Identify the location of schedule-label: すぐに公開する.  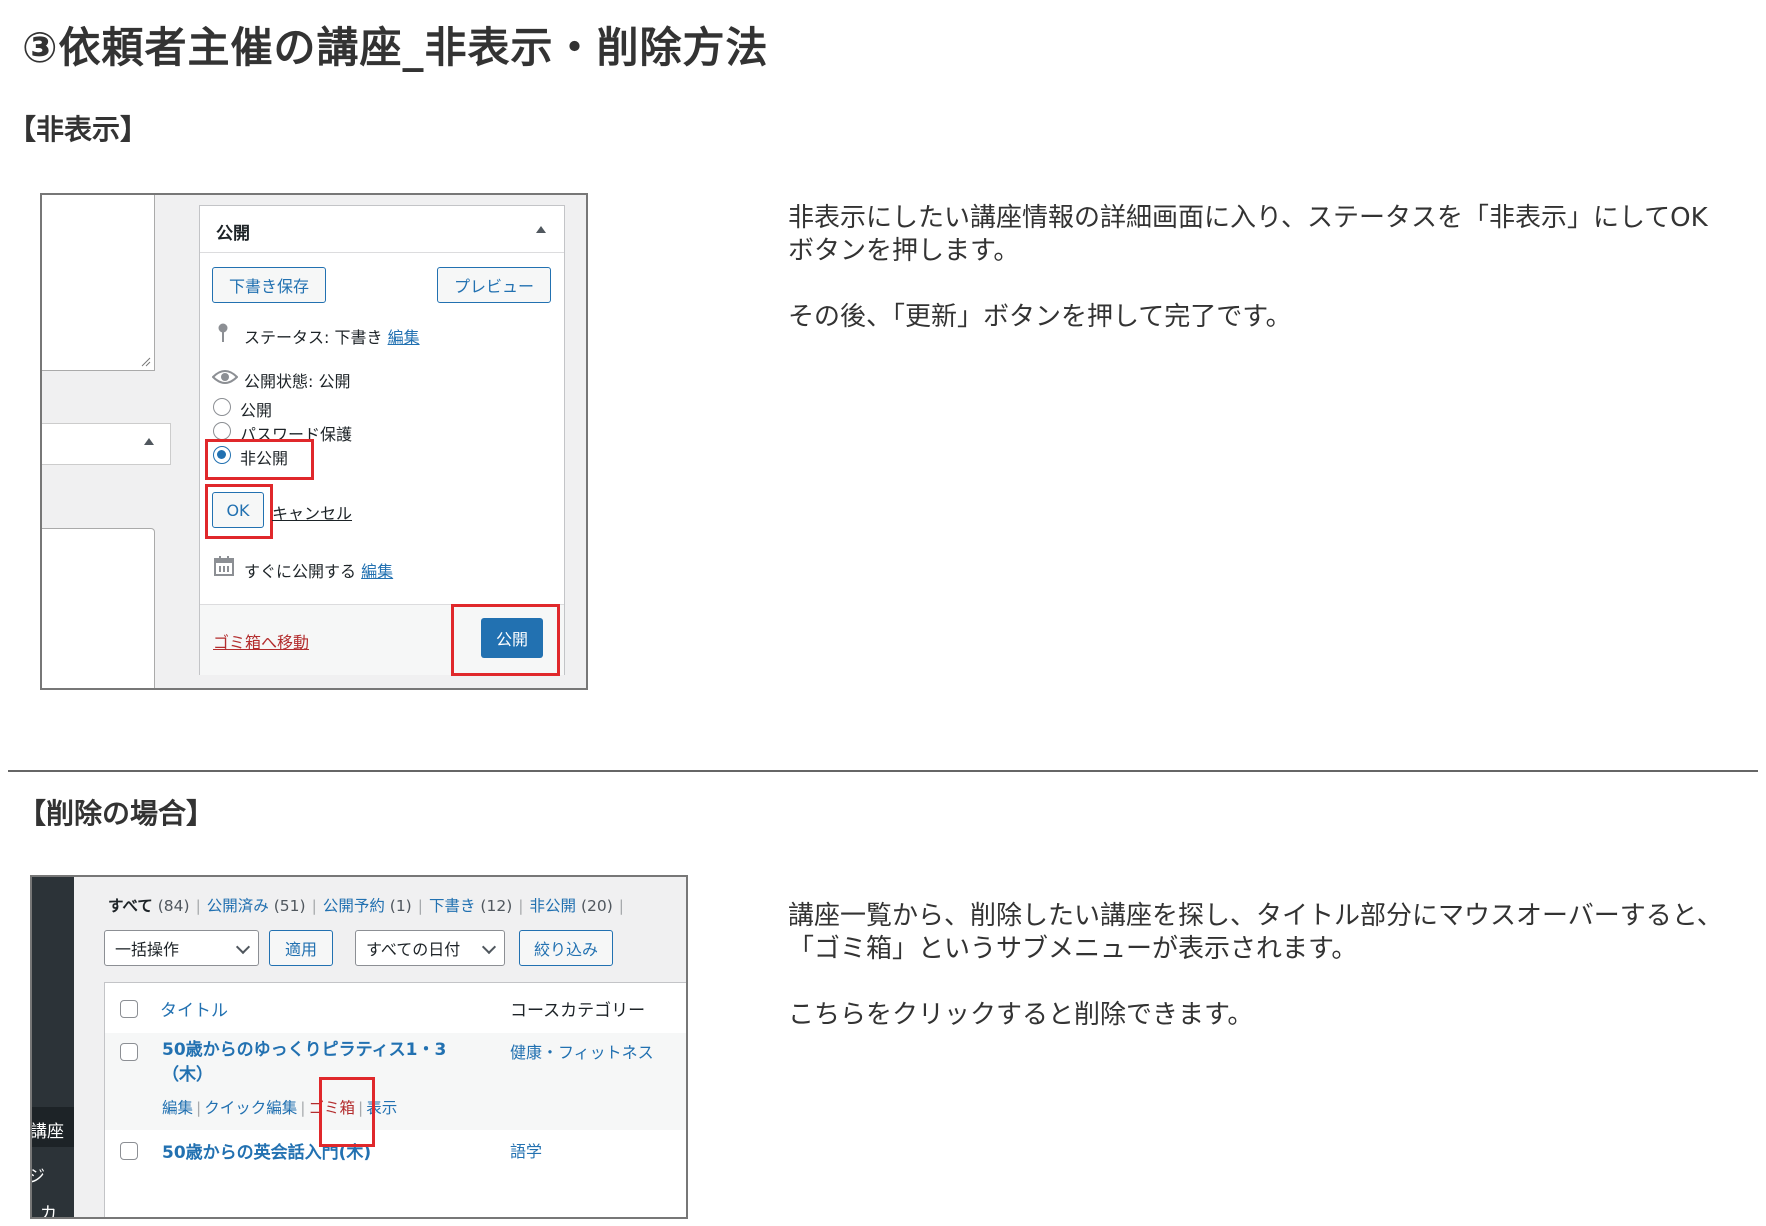
(300, 571).